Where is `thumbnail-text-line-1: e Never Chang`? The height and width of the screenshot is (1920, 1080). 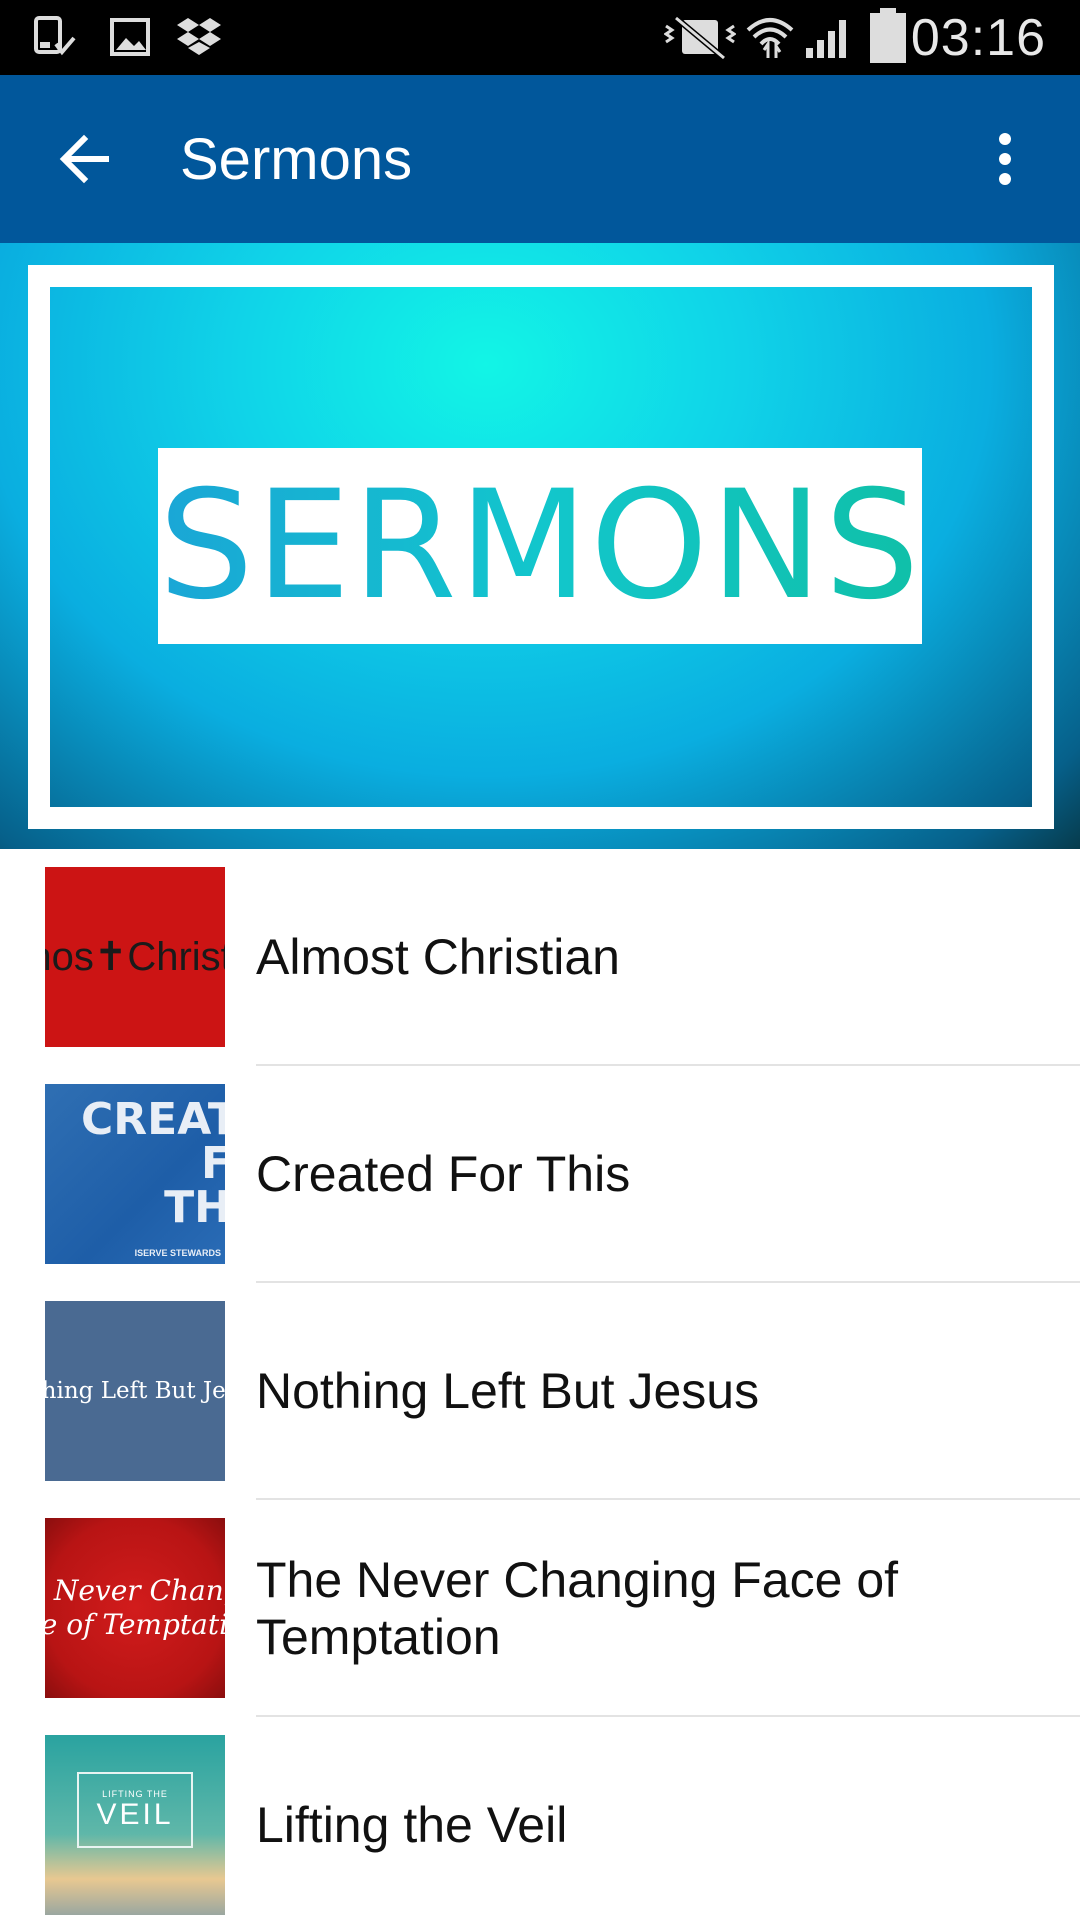 thumbnail-text-line-1: e Never Chang is located at coordinates (135, 1590).